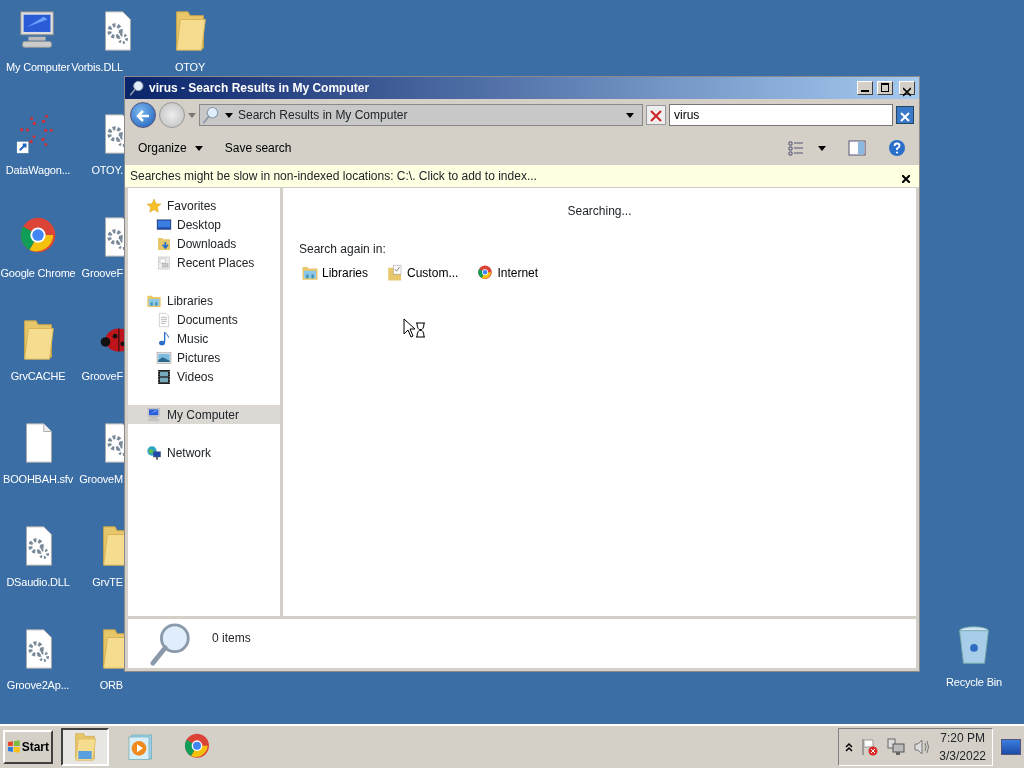  I want to click on help-icon, so click(897, 148).